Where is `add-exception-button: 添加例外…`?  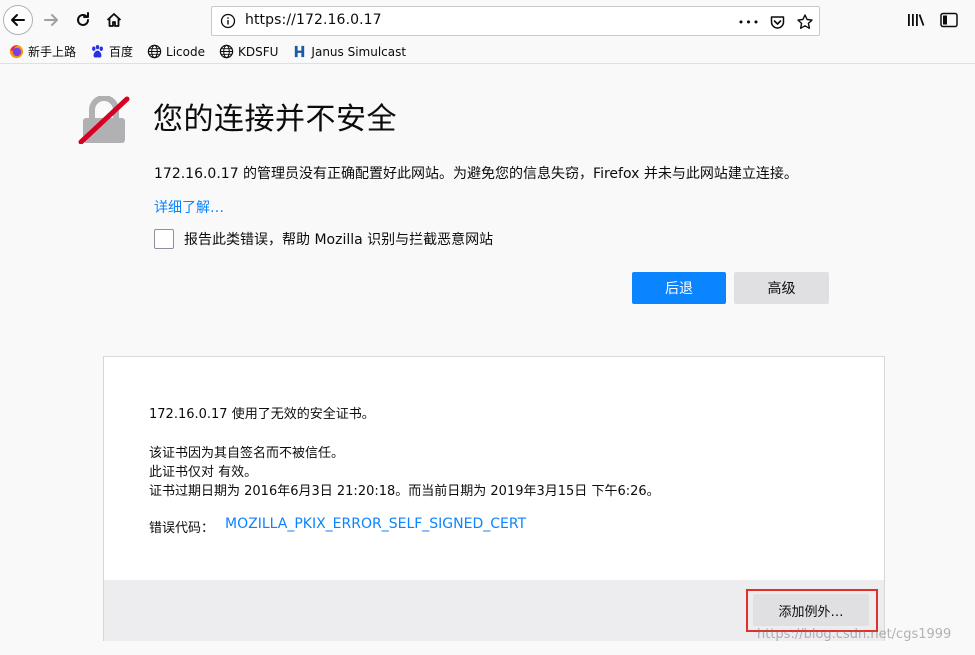 add-exception-button: 添加例外… is located at coordinates (811, 610).